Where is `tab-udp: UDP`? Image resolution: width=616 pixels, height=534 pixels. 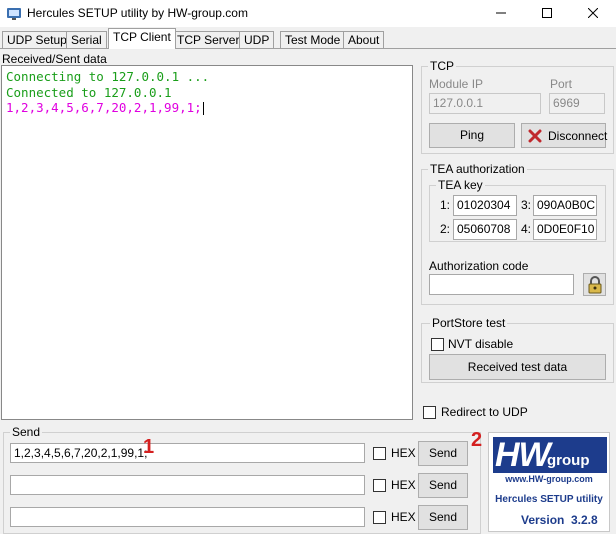
tab-udp: UDP is located at coordinates (257, 39).